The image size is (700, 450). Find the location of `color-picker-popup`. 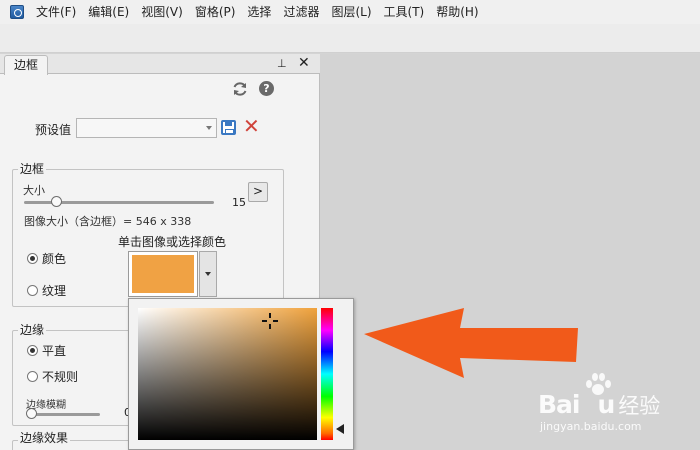

color-picker-popup is located at coordinates (241, 374).